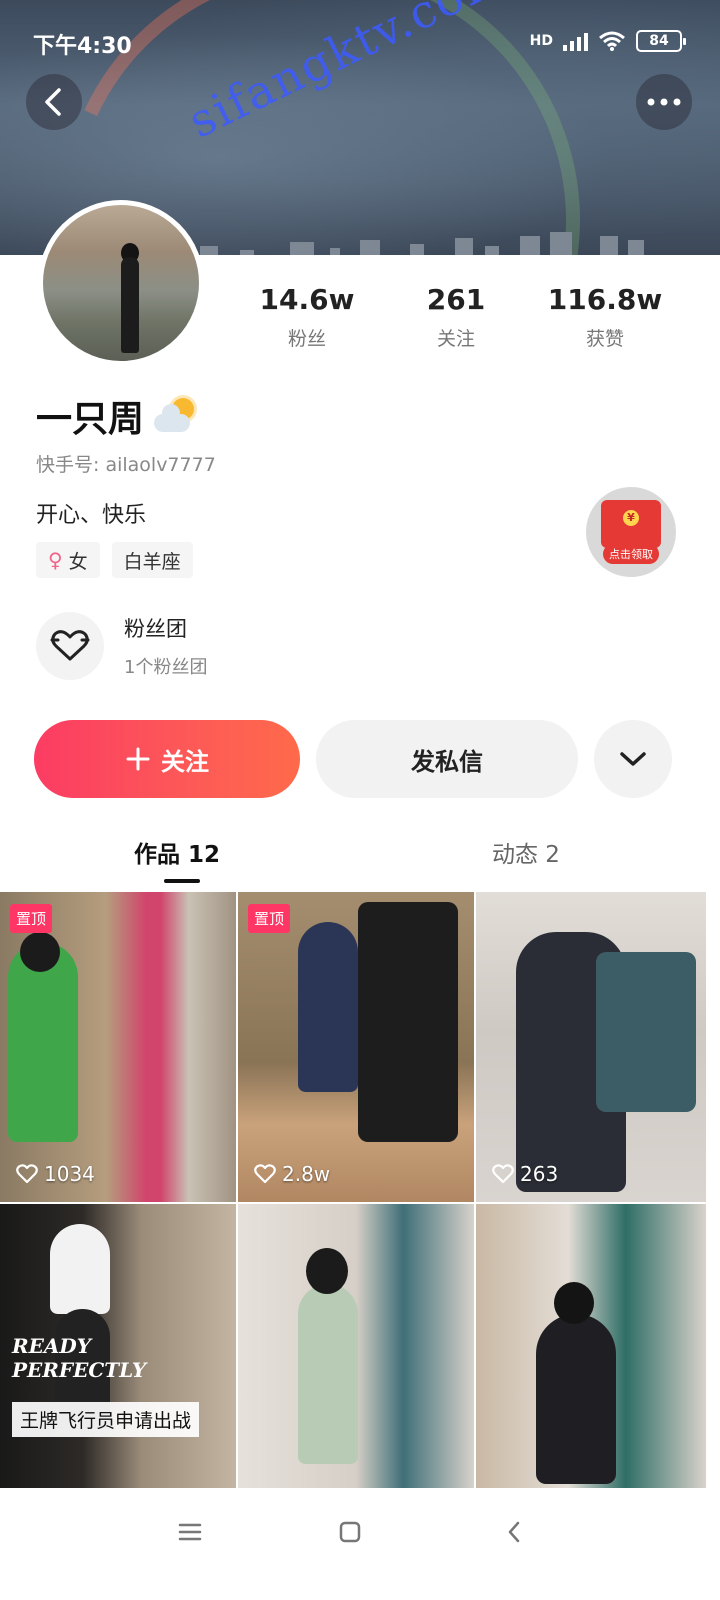 This screenshot has height=1600, width=720. Describe the element at coordinates (356, 1047) in the screenshot. I see `video-thumbnail: 置顶 2.8w` at that location.